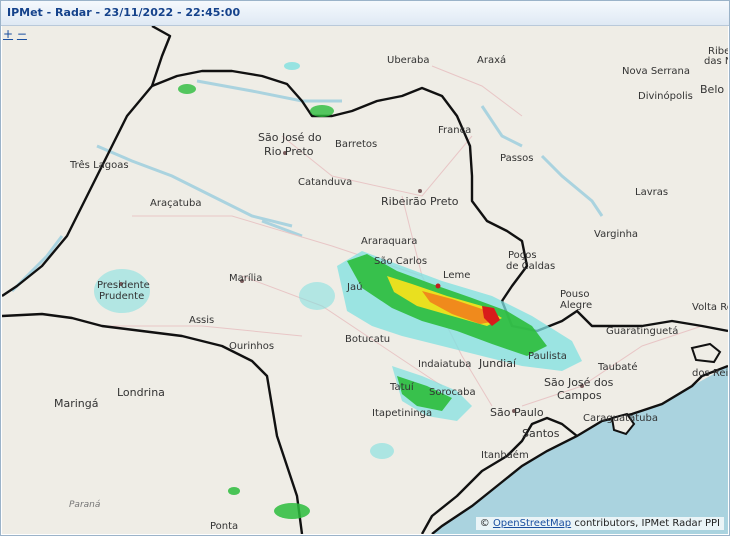 This screenshot has width=730, height=536. Describe the element at coordinates (121, 296) in the screenshot. I see `label-presidente-2: Prudente` at that location.